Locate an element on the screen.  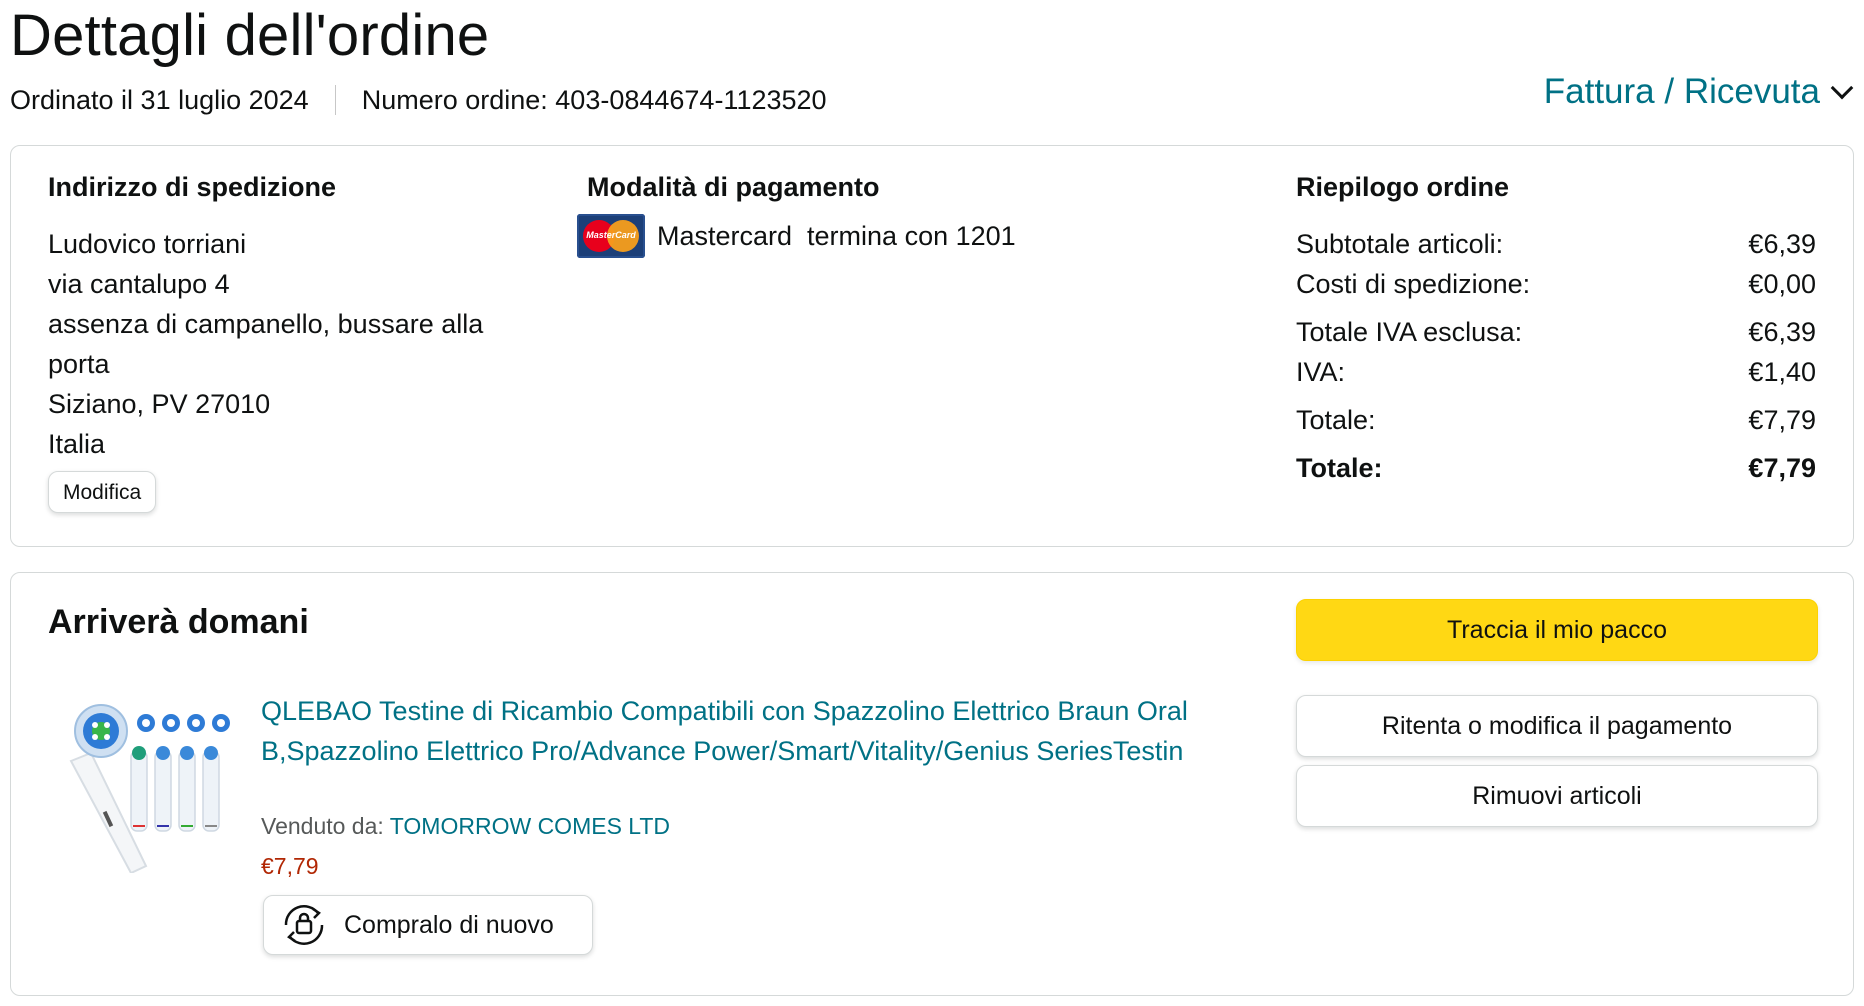
summary-label: Subtotale articoli: is located at coordinates (1400, 244).